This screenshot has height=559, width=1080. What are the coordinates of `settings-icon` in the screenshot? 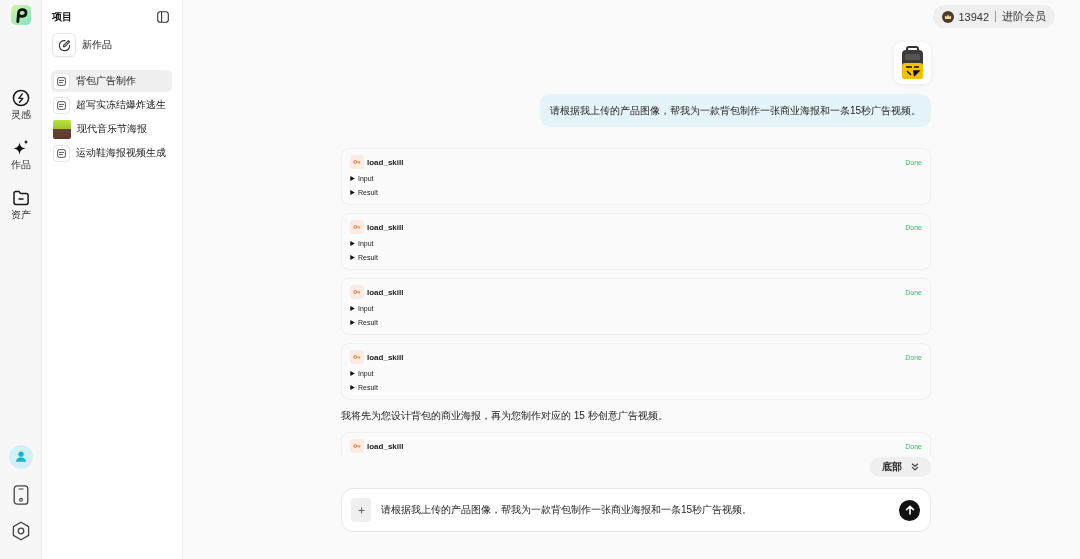 It's located at (20, 531).